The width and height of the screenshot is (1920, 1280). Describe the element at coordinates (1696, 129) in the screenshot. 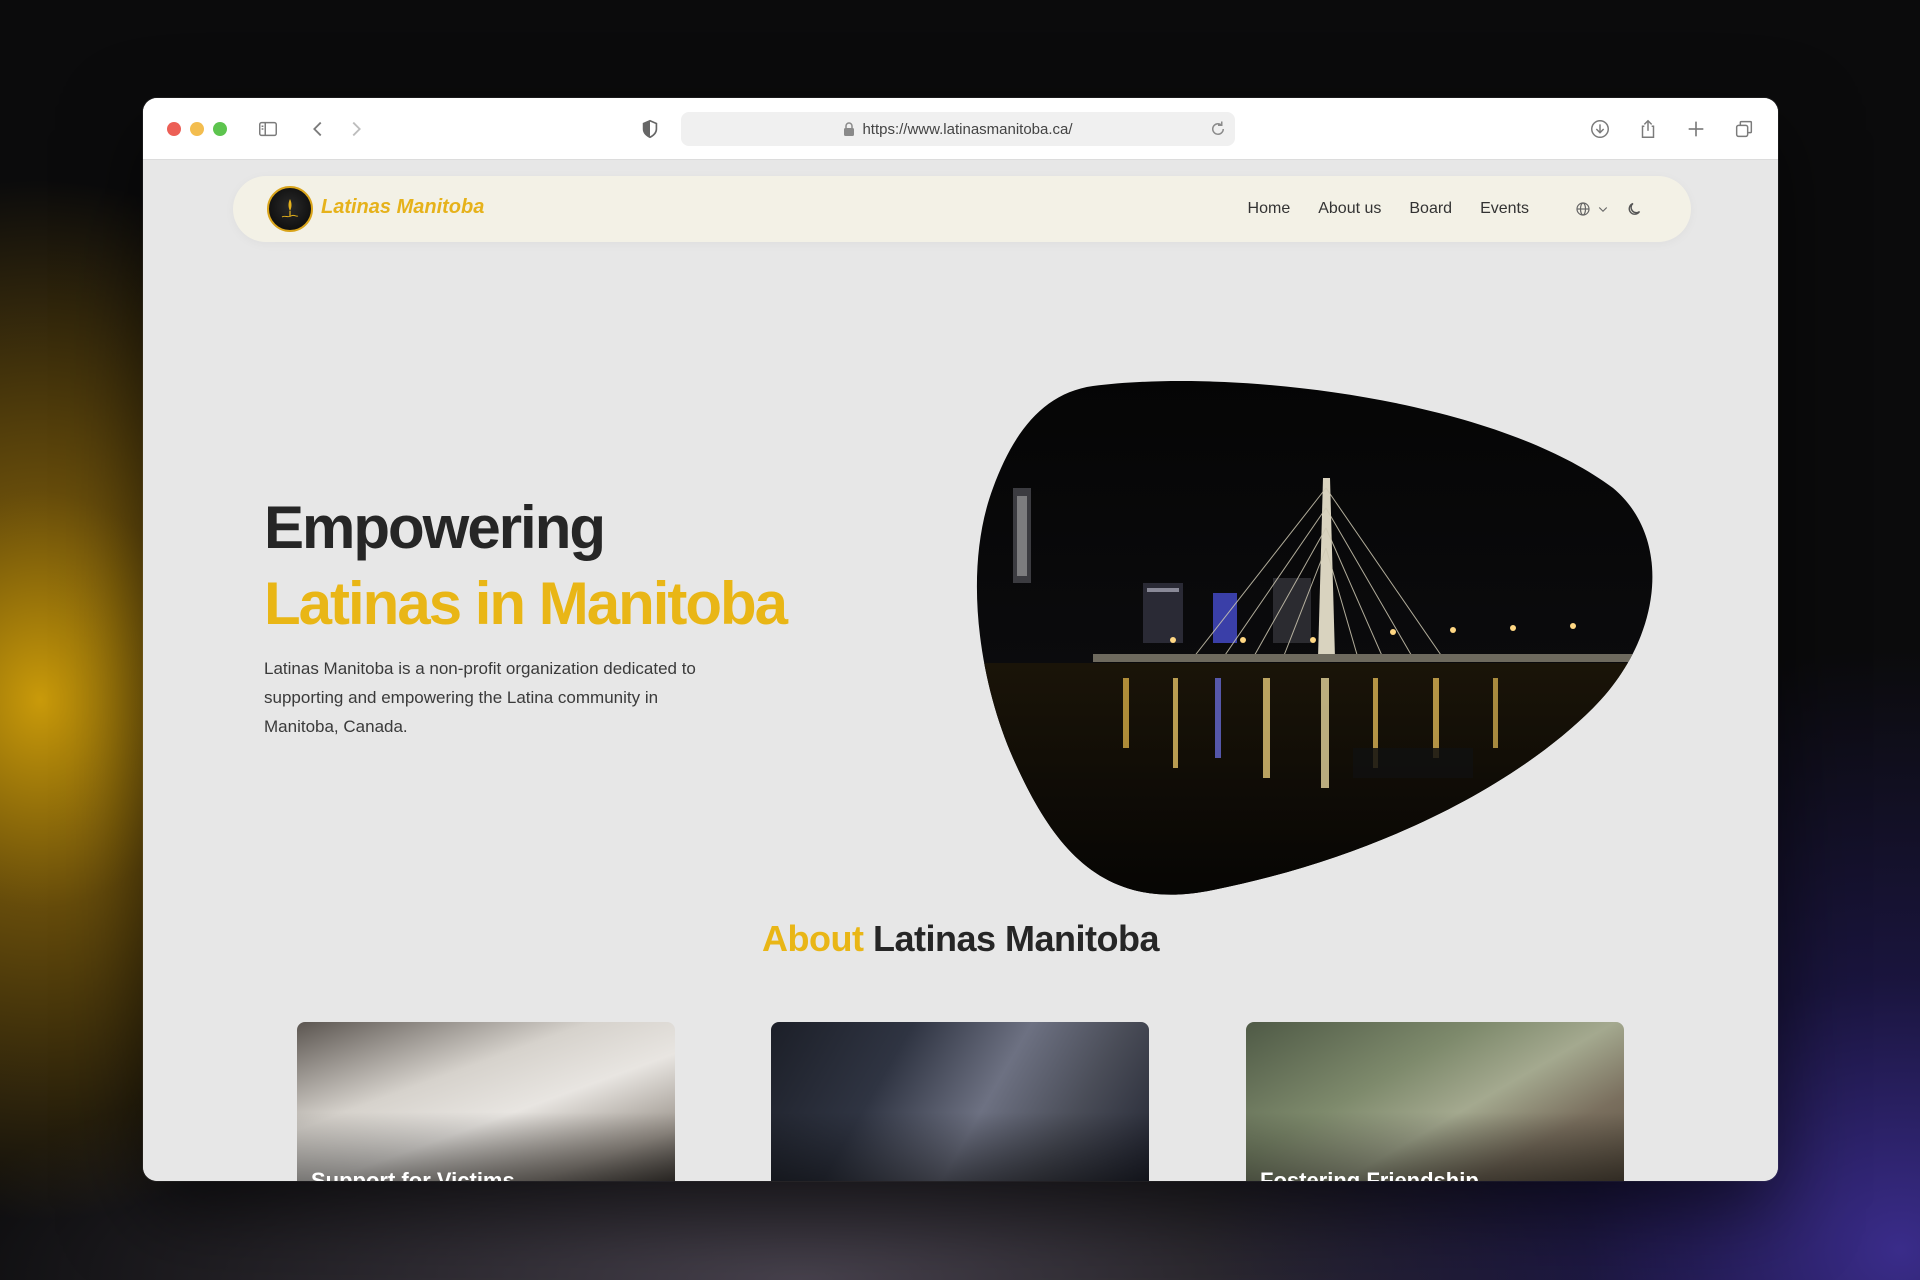

I see `new-tab-icon` at that location.